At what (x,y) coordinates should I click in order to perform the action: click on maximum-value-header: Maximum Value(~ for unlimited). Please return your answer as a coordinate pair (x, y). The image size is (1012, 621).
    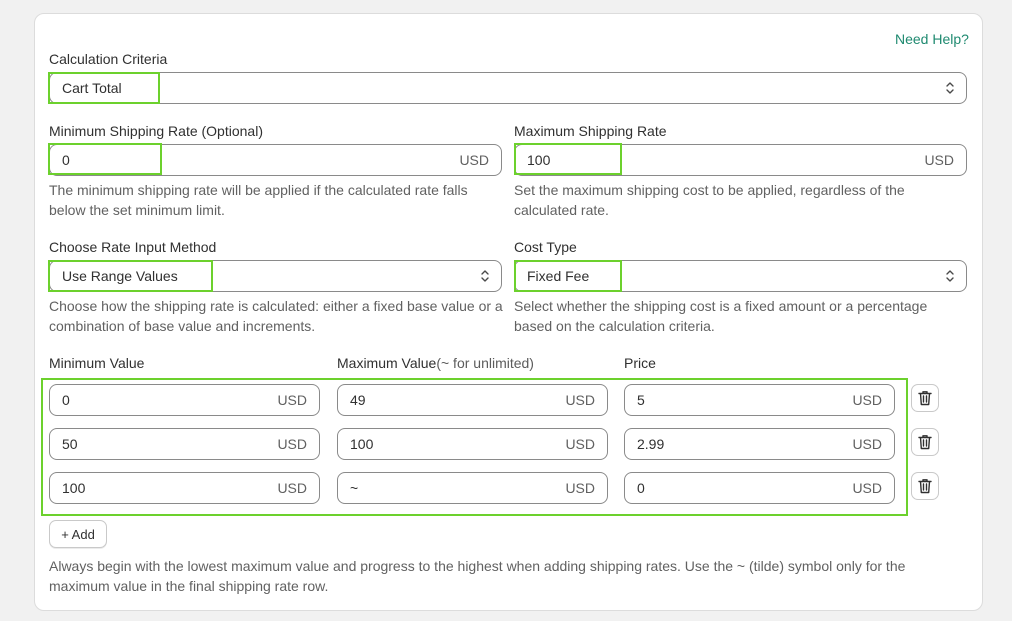
    Looking at the image, I should click on (435, 363).